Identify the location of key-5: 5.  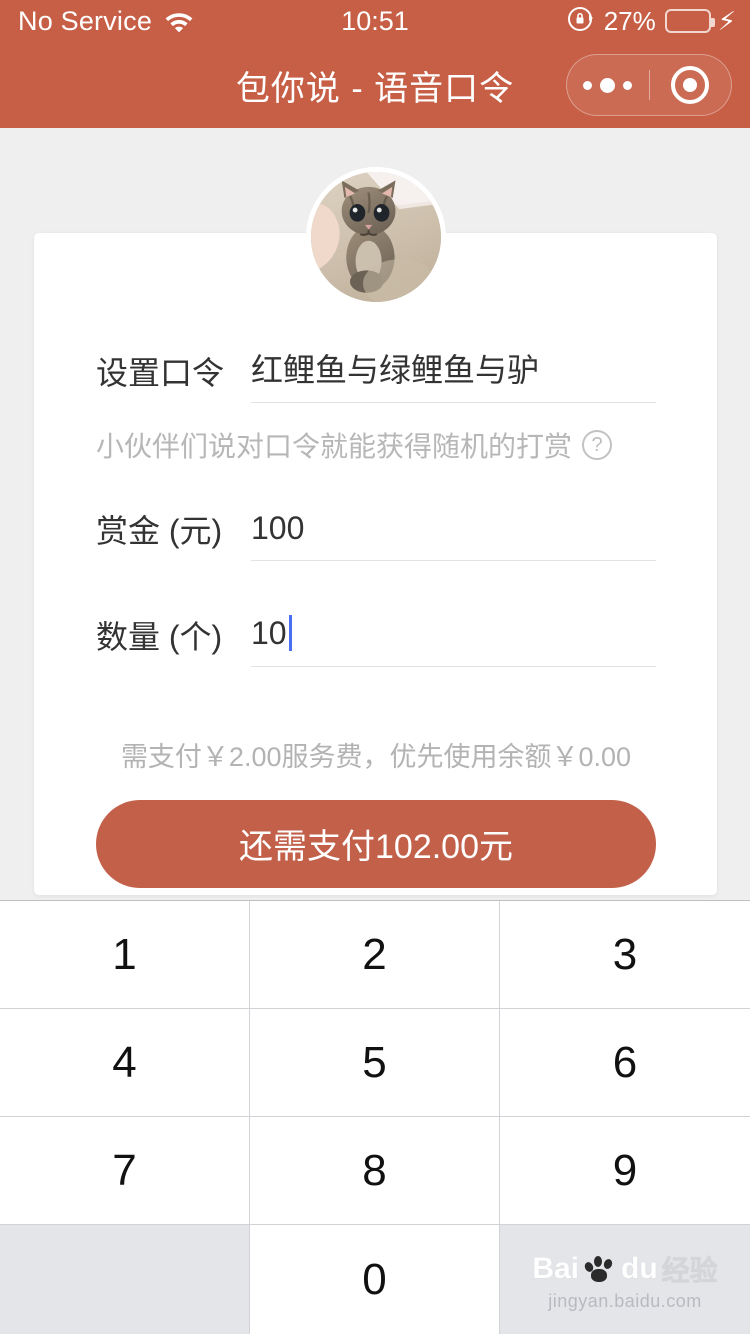
(375, 1063).